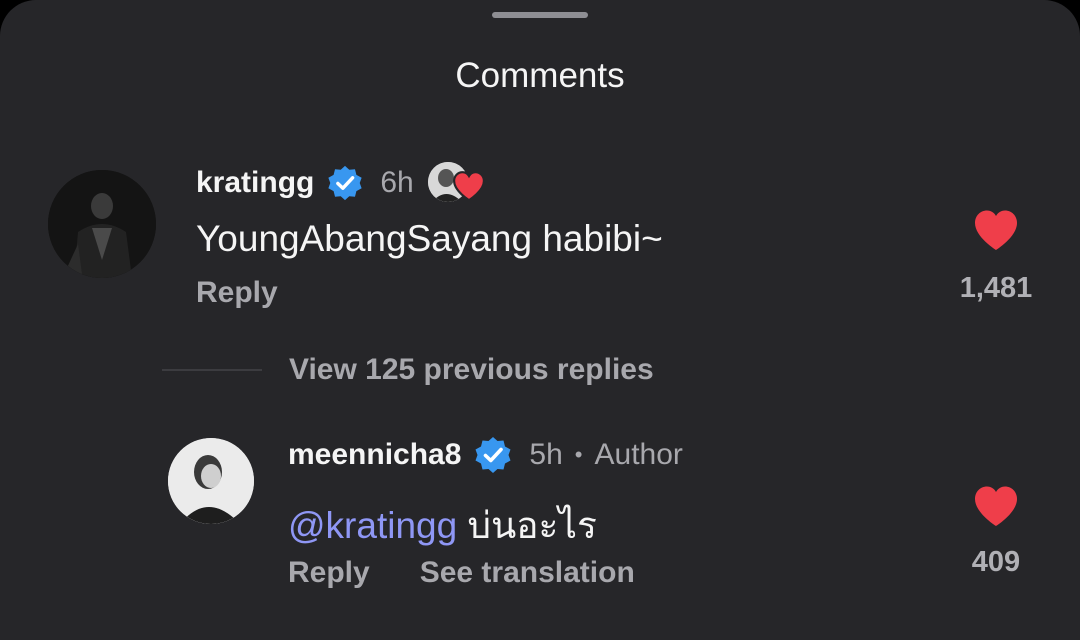 Image resolution: width=1080 pixels, height=640 pixels. What do you see at coordinates (212, 370) in the screenshot?
I see `replies-divider` at bounding box center [212, 370].